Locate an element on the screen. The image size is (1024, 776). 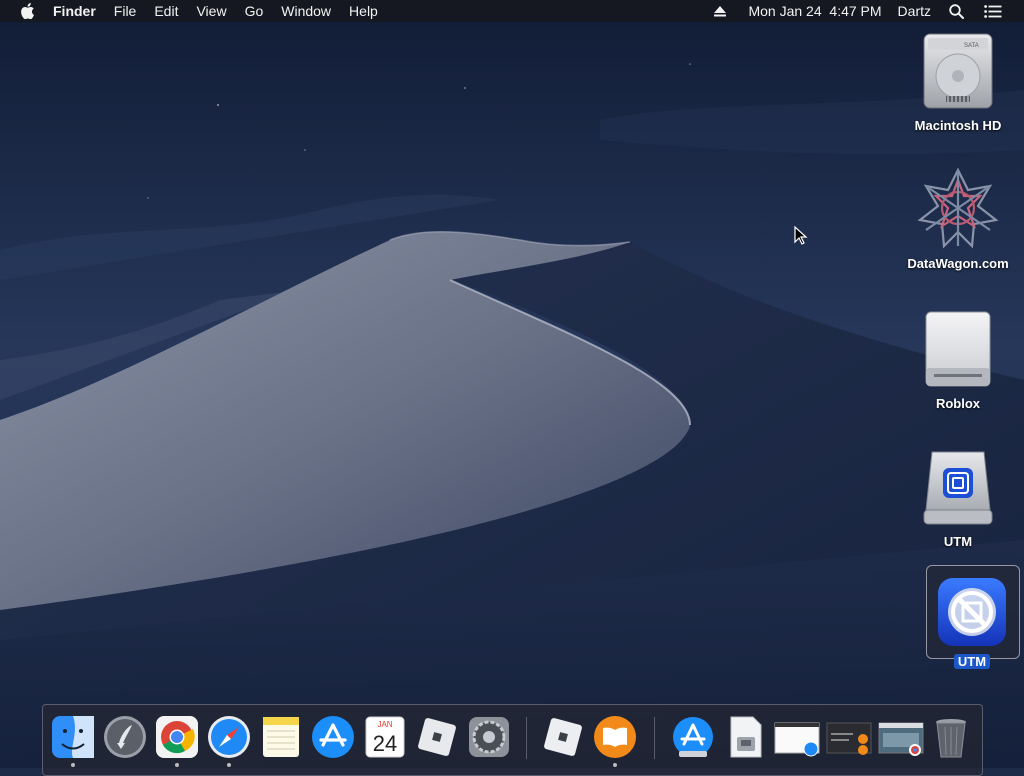
desktop-icon-label: Roblox is located at coordinates (958, 403).